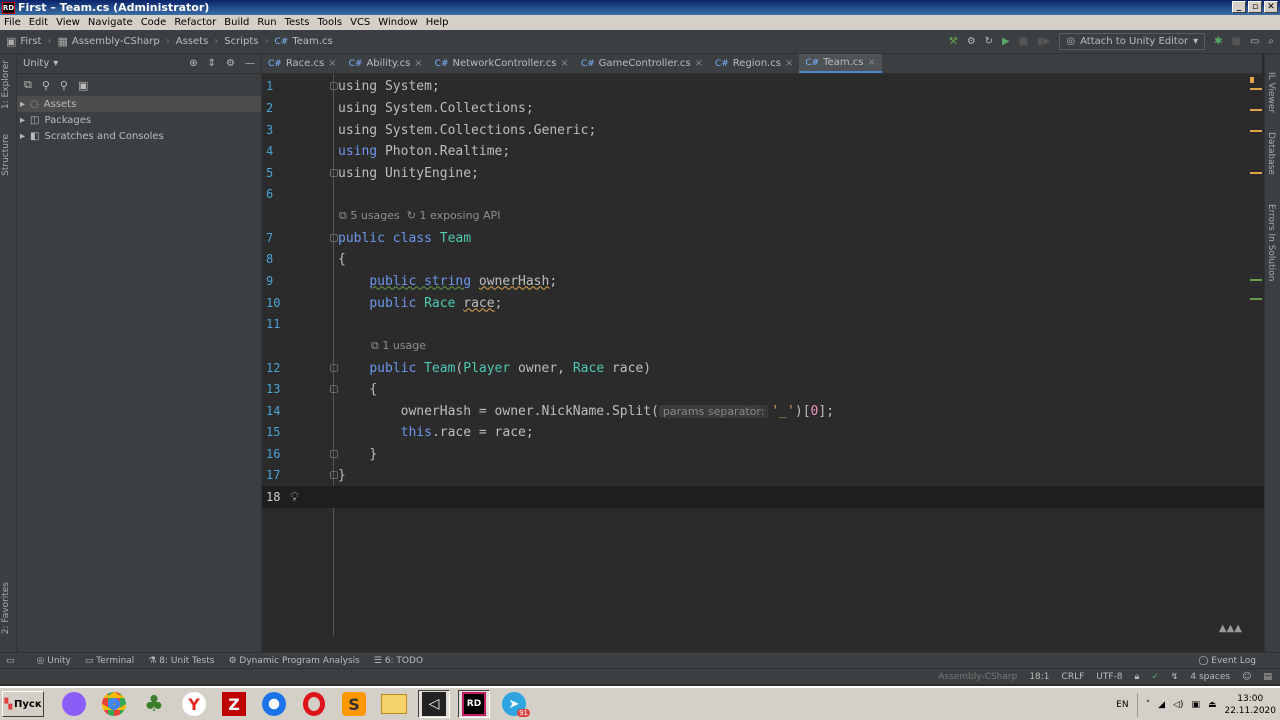 The width and height of the screenshot is (1280, 720). I want to click on run-icon: ▶, so click(1006, 41).